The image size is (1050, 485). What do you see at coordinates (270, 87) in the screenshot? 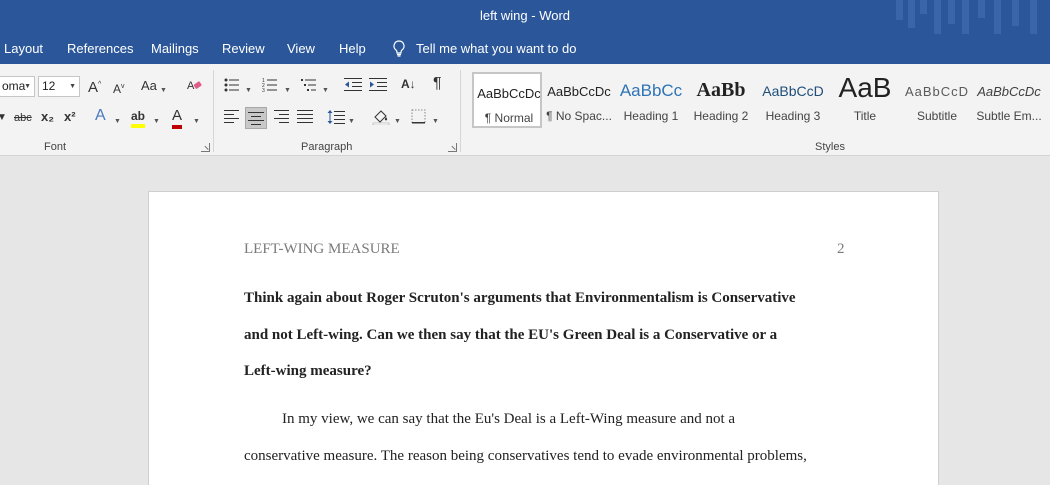
I see `numbering-icon: 123` at bounding box center [270, 87].